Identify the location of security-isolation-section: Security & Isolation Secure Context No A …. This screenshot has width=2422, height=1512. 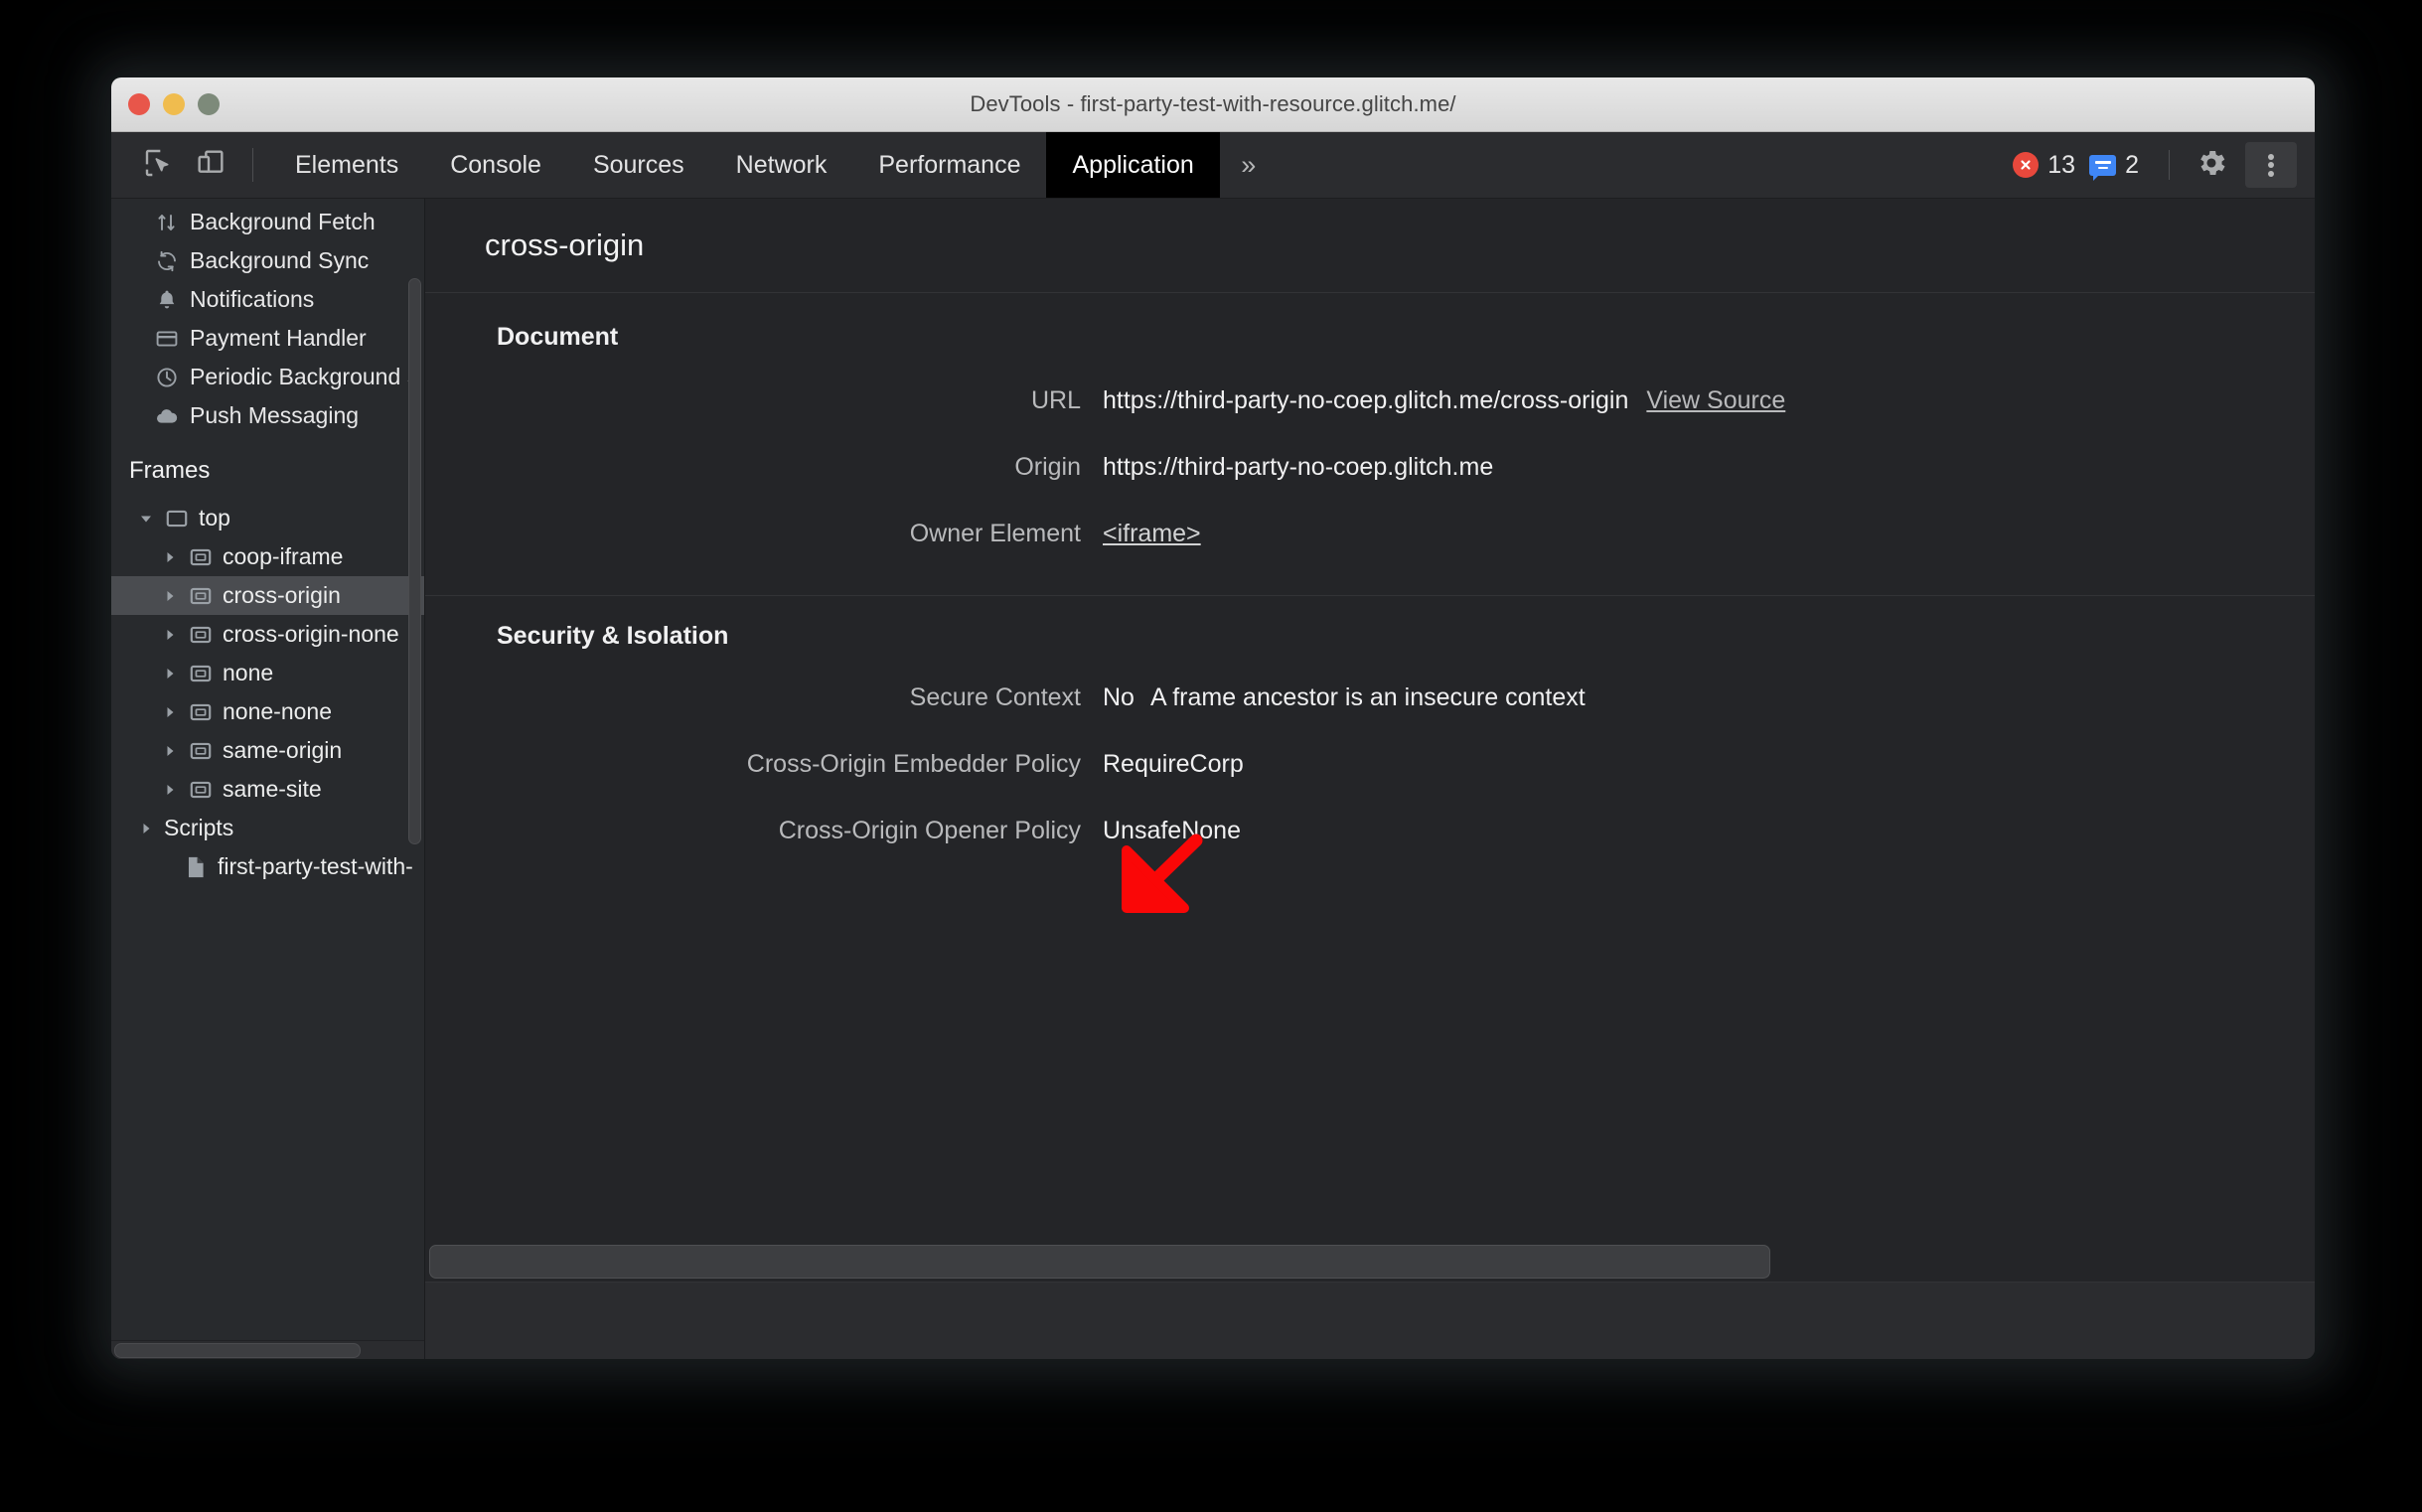
(1370, 730).